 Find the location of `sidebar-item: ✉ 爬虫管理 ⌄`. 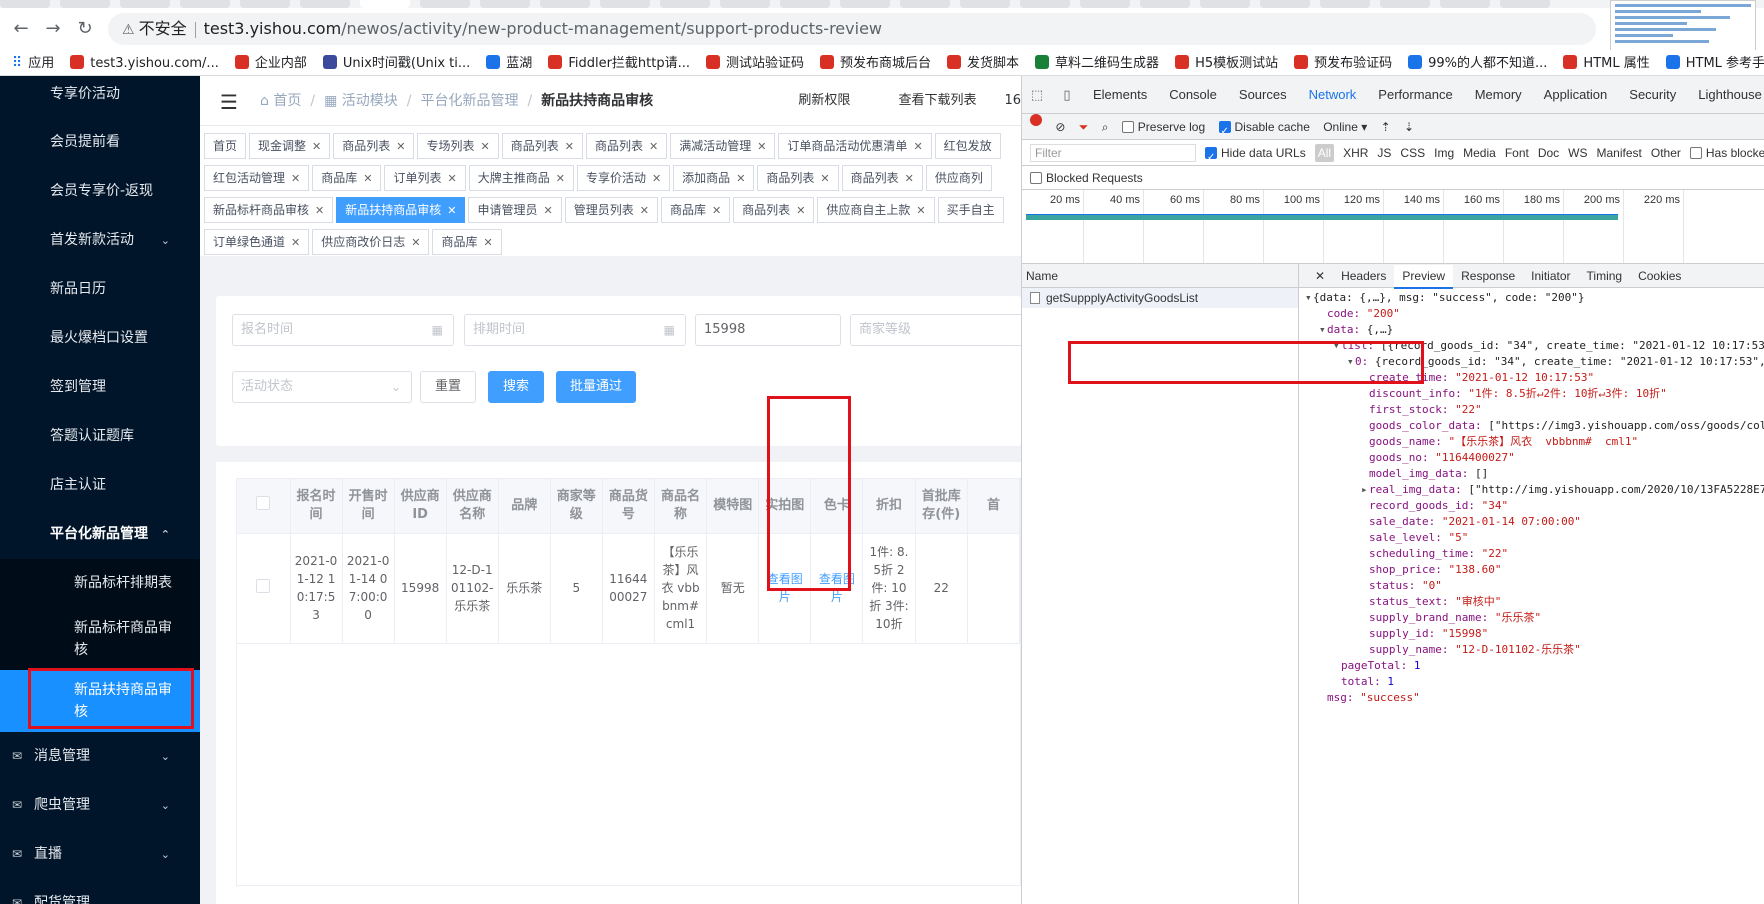

sidebar-item: ✉ 爬虫管理 ⌄ is located at coordinates (100, 805).